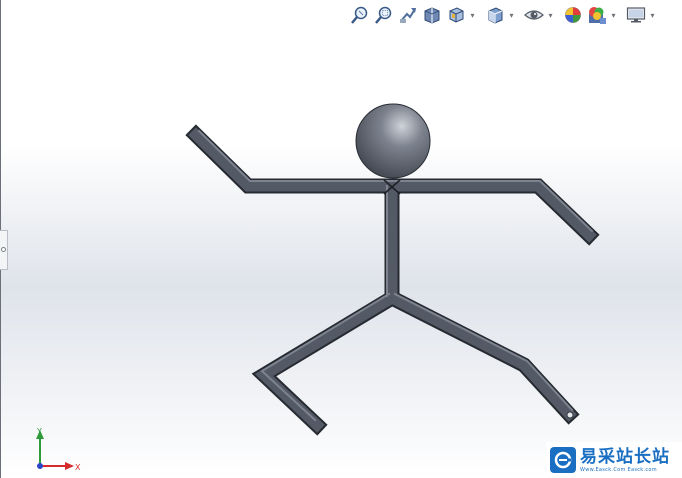  I want to click on foot-end-cap, so click(570, 415).